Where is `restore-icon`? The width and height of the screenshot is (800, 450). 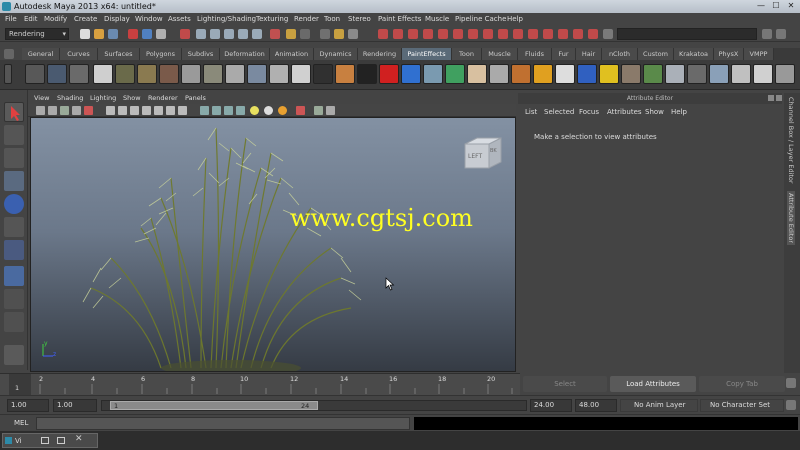
restore-icon is located at coordinates (45, 440).